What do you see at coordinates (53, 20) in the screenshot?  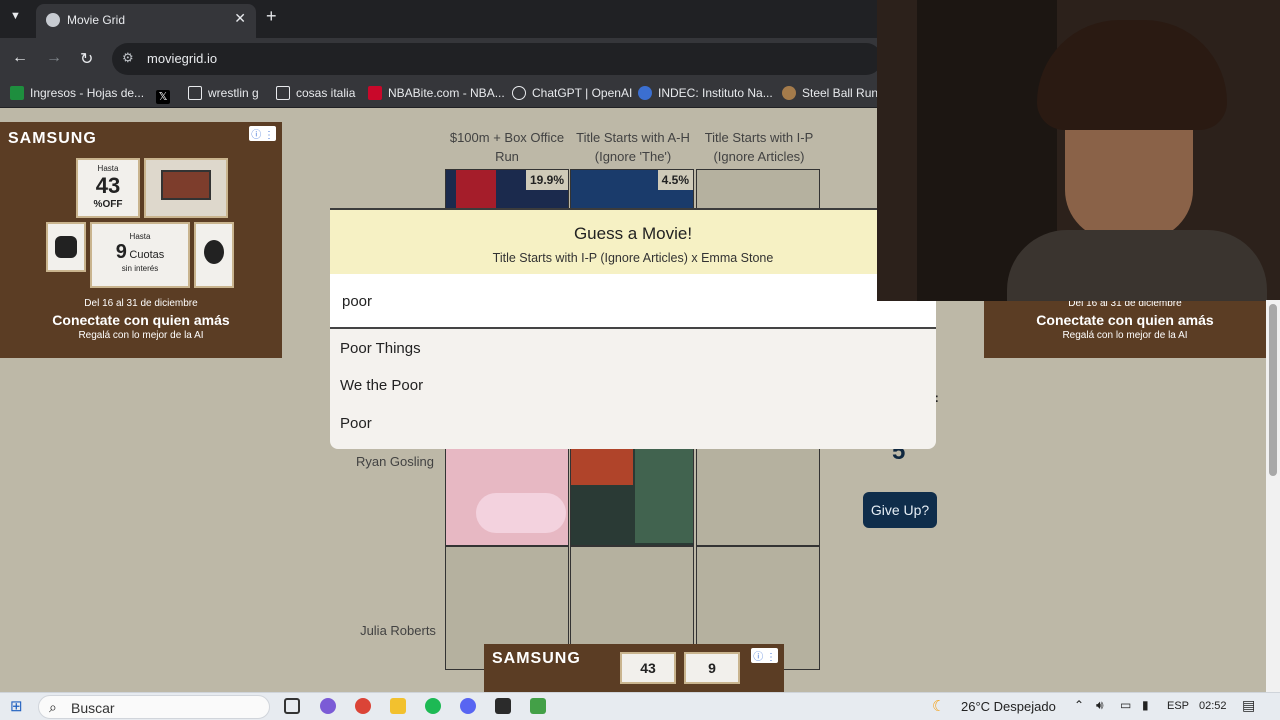 I see `site-favicon-icon` at bounding box center [53, 20].